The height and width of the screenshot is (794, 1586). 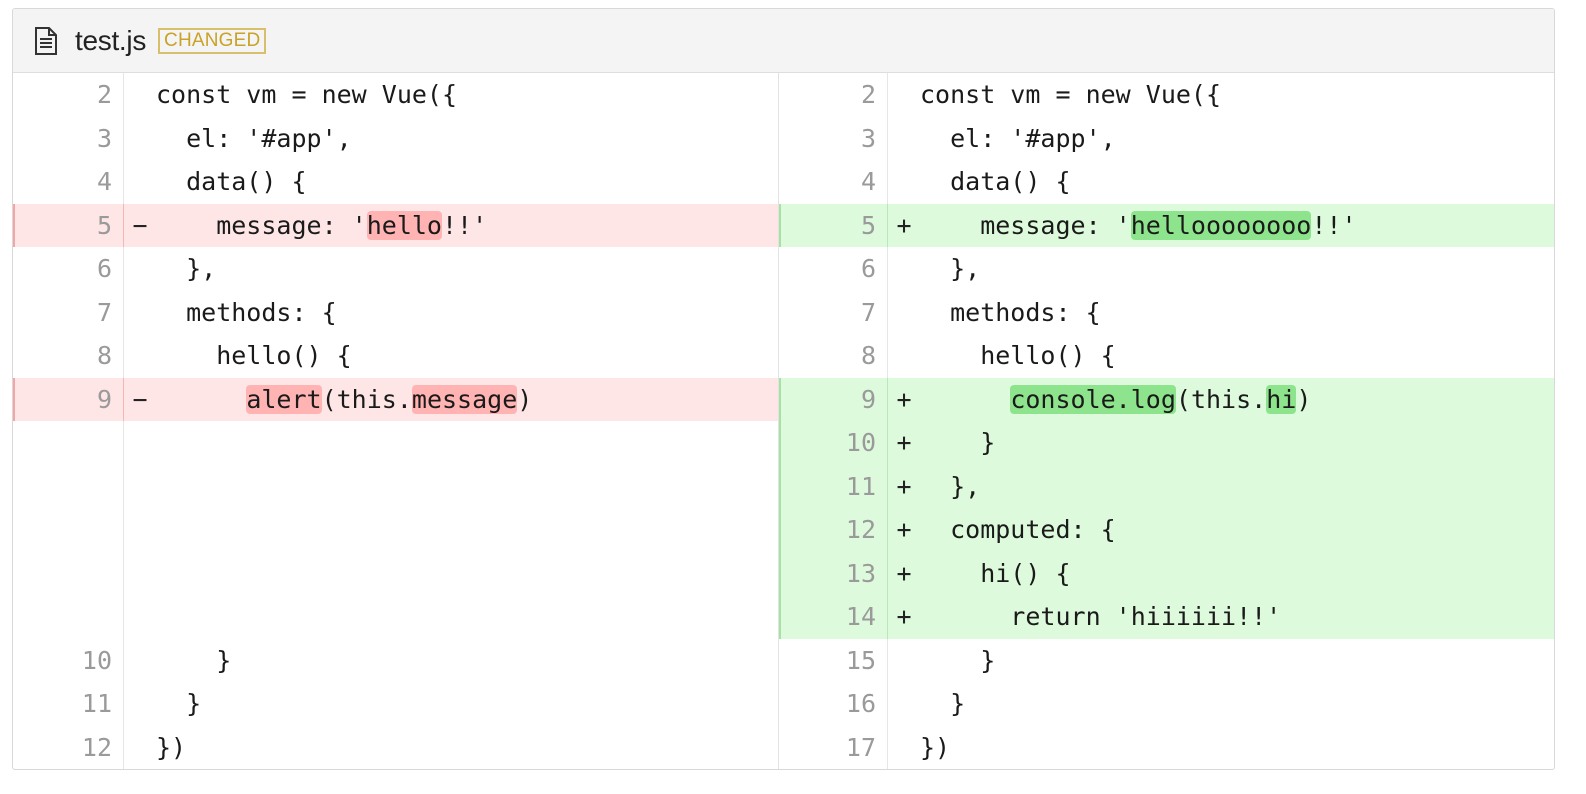 I want to click on diff-line: 14 + return 'hiiiiii!!', so click(x=1166, y=617).